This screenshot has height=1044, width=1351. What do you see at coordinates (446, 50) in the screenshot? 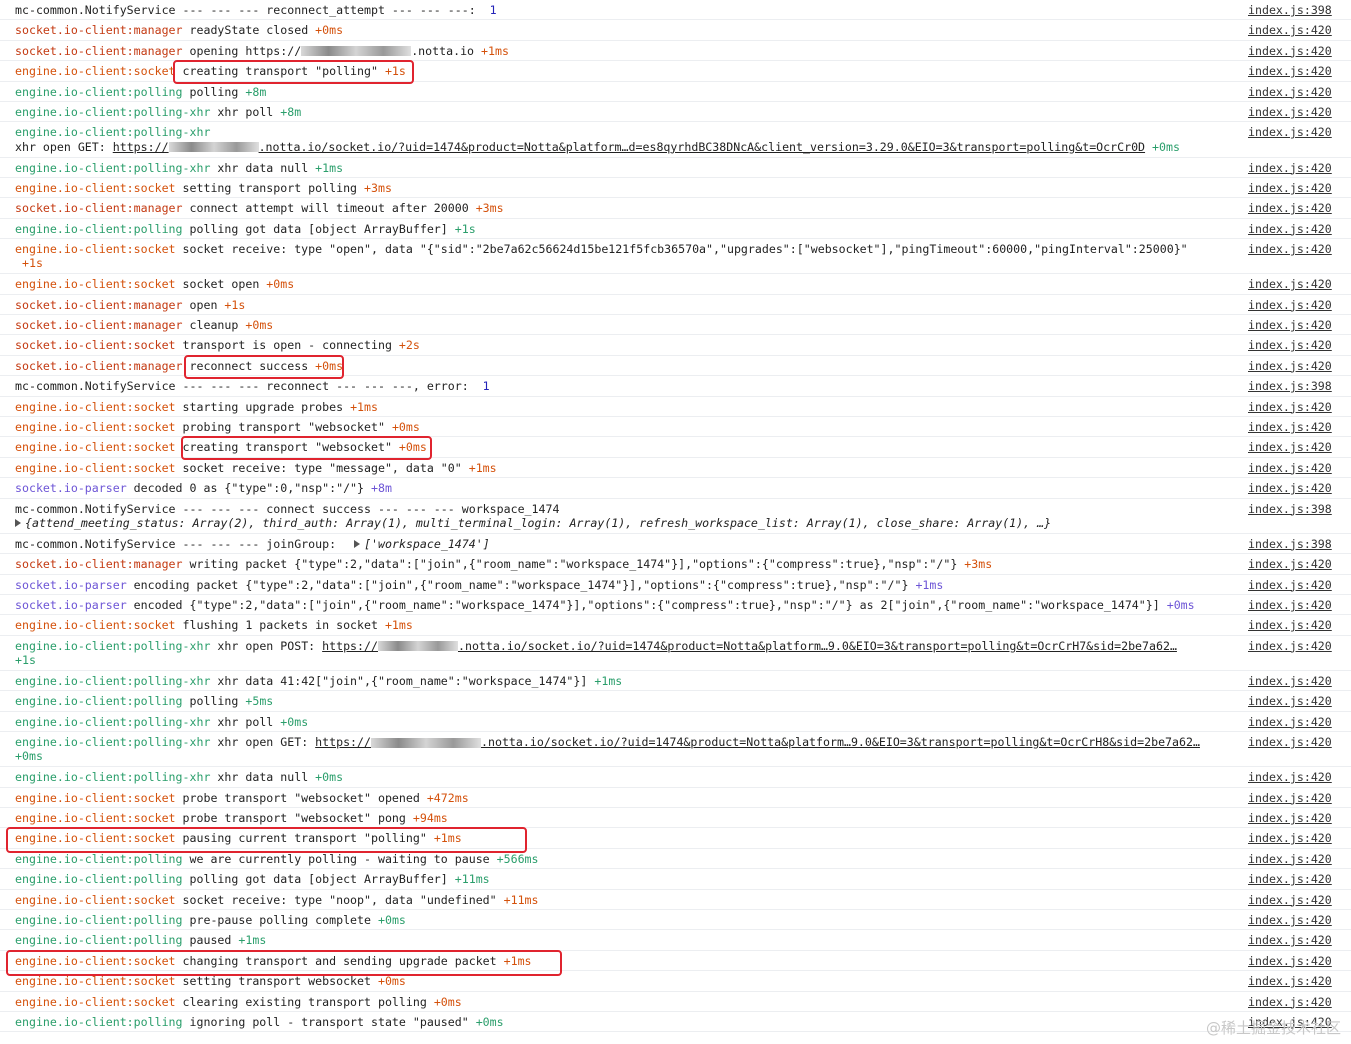
I see `log-text-continued: .notta.io` at bounding box center [446, 50].